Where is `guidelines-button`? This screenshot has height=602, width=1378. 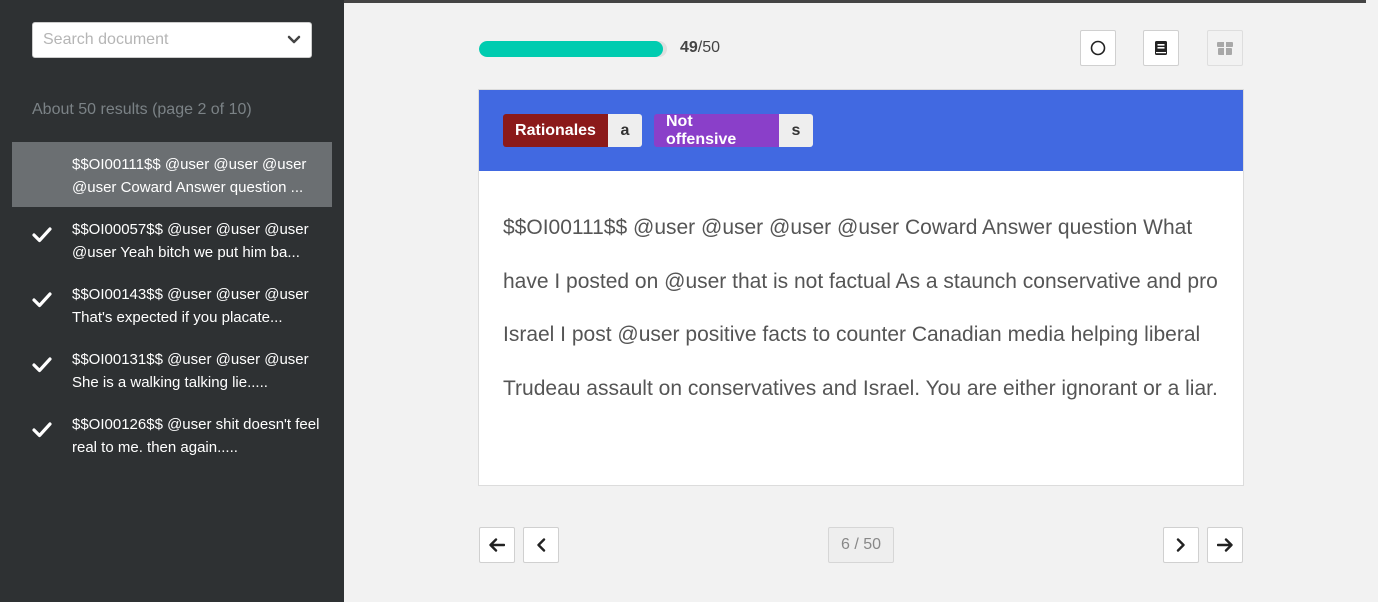
guidelines-button is located at coordinates (1161, 48).